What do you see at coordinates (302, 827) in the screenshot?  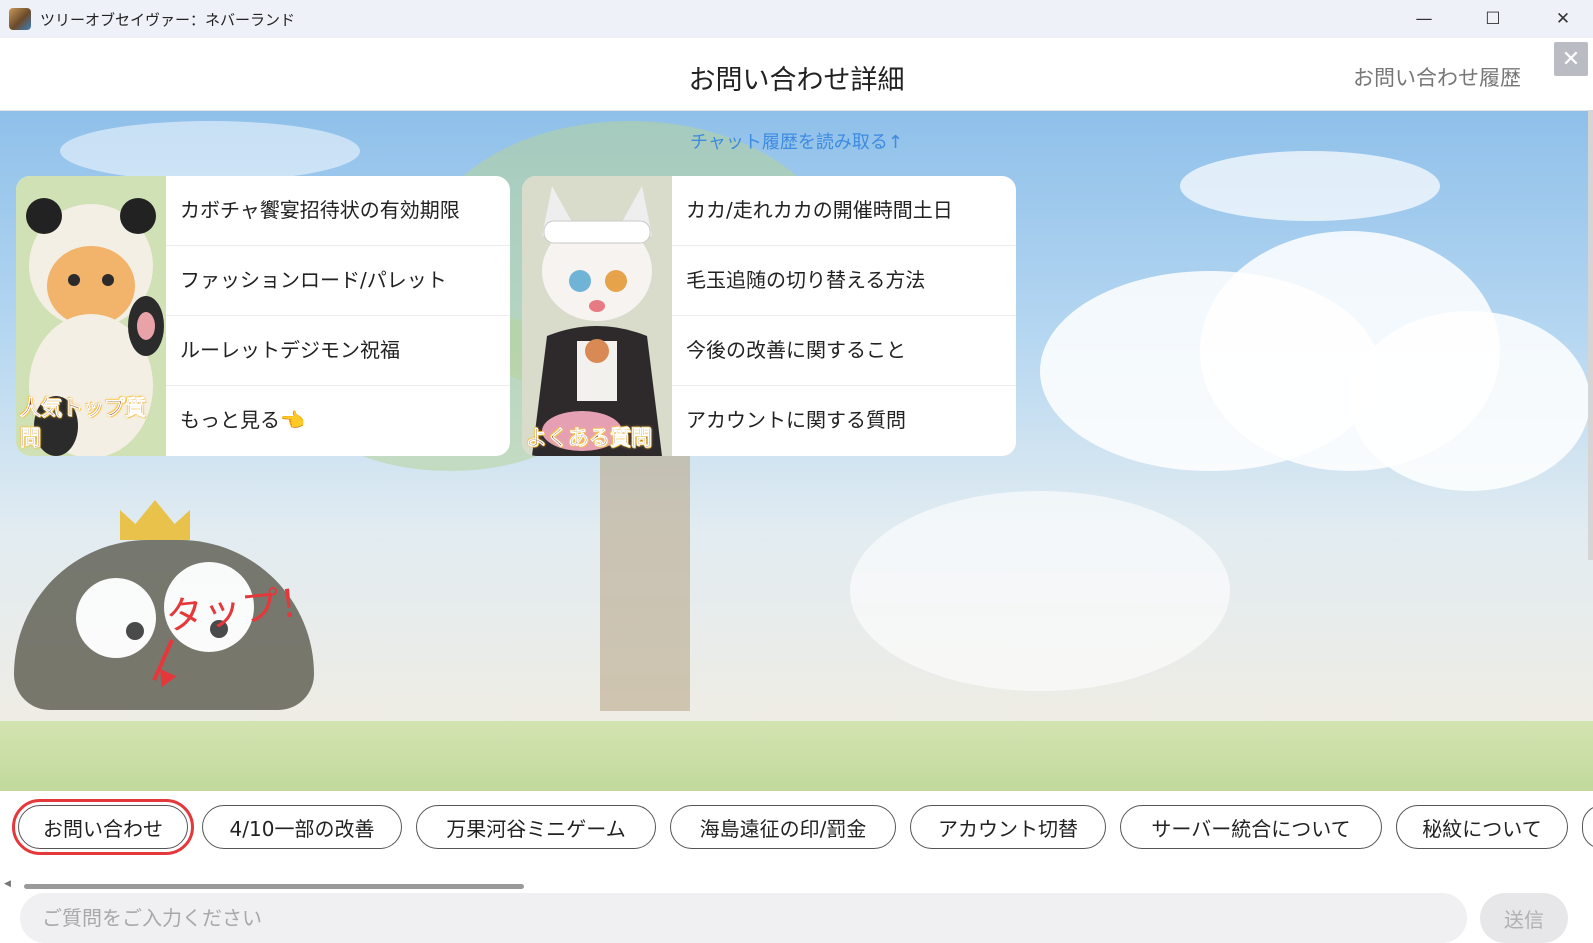 I see `chip-improvement: 4/10一部の改善` at bounding box center [302, 827].